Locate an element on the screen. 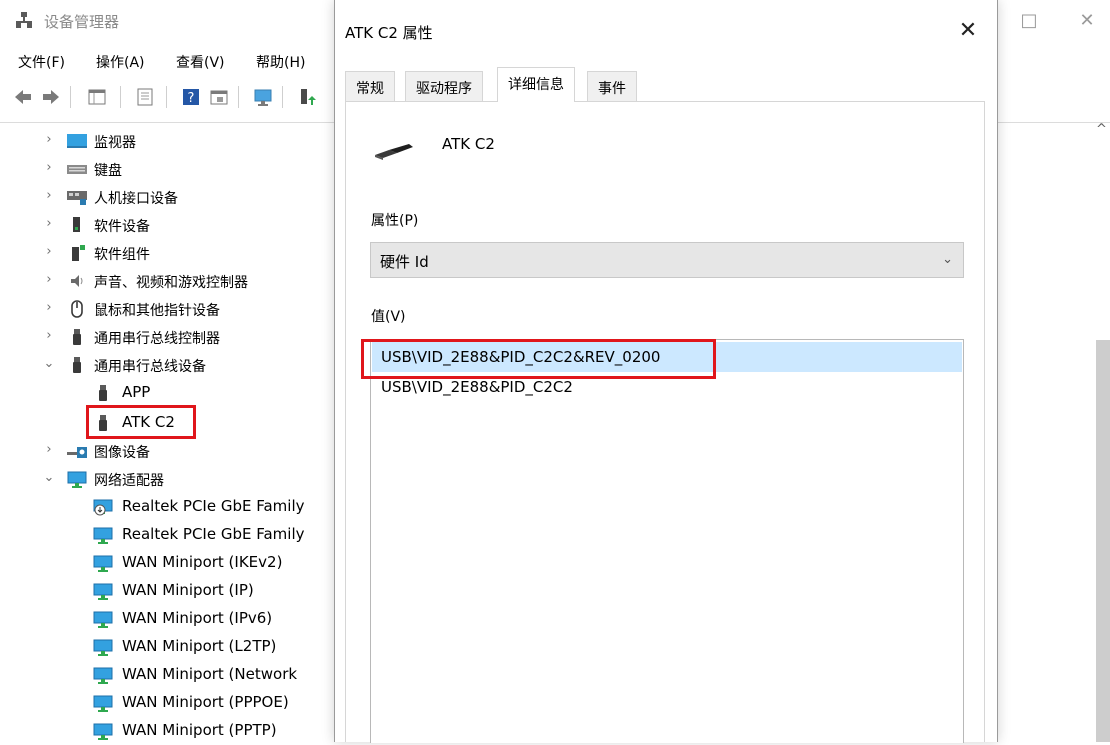 The image size is (1110, 745). tree-label: 软件设备 is located at coordinates (122, 227).